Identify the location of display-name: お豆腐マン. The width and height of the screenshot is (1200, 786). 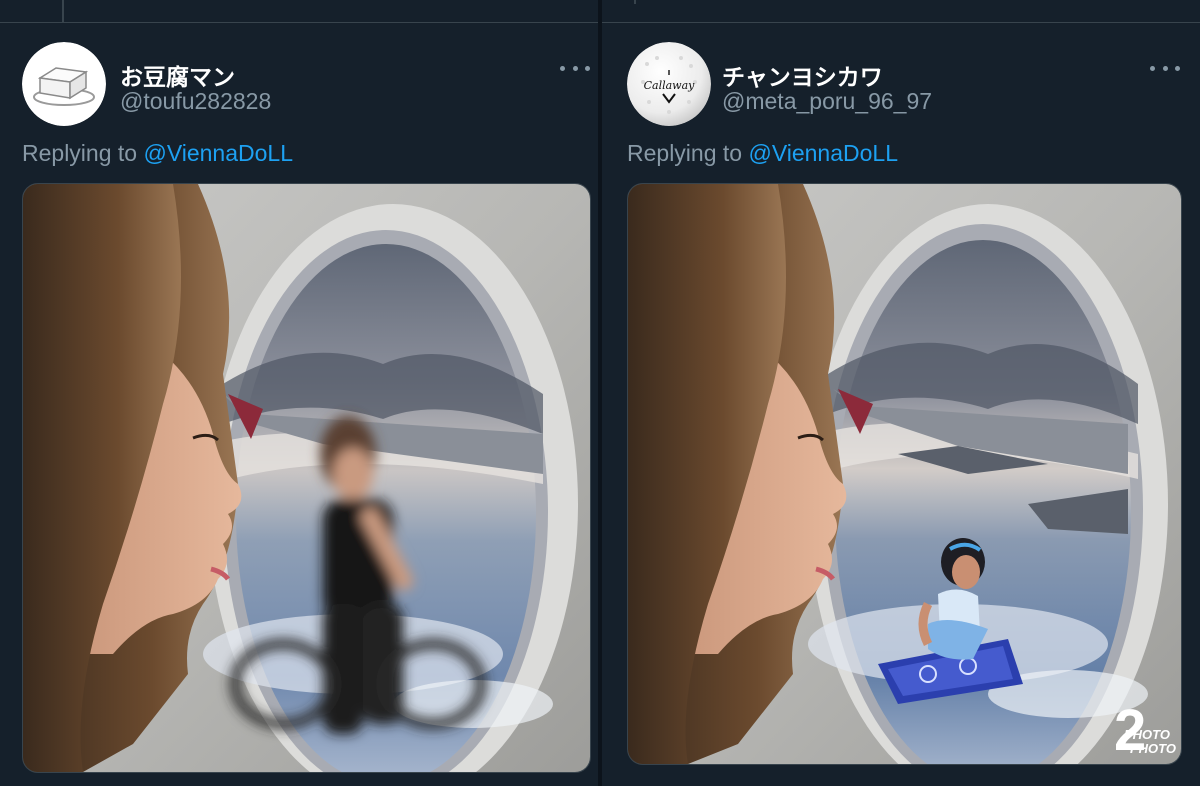
(177, 75).